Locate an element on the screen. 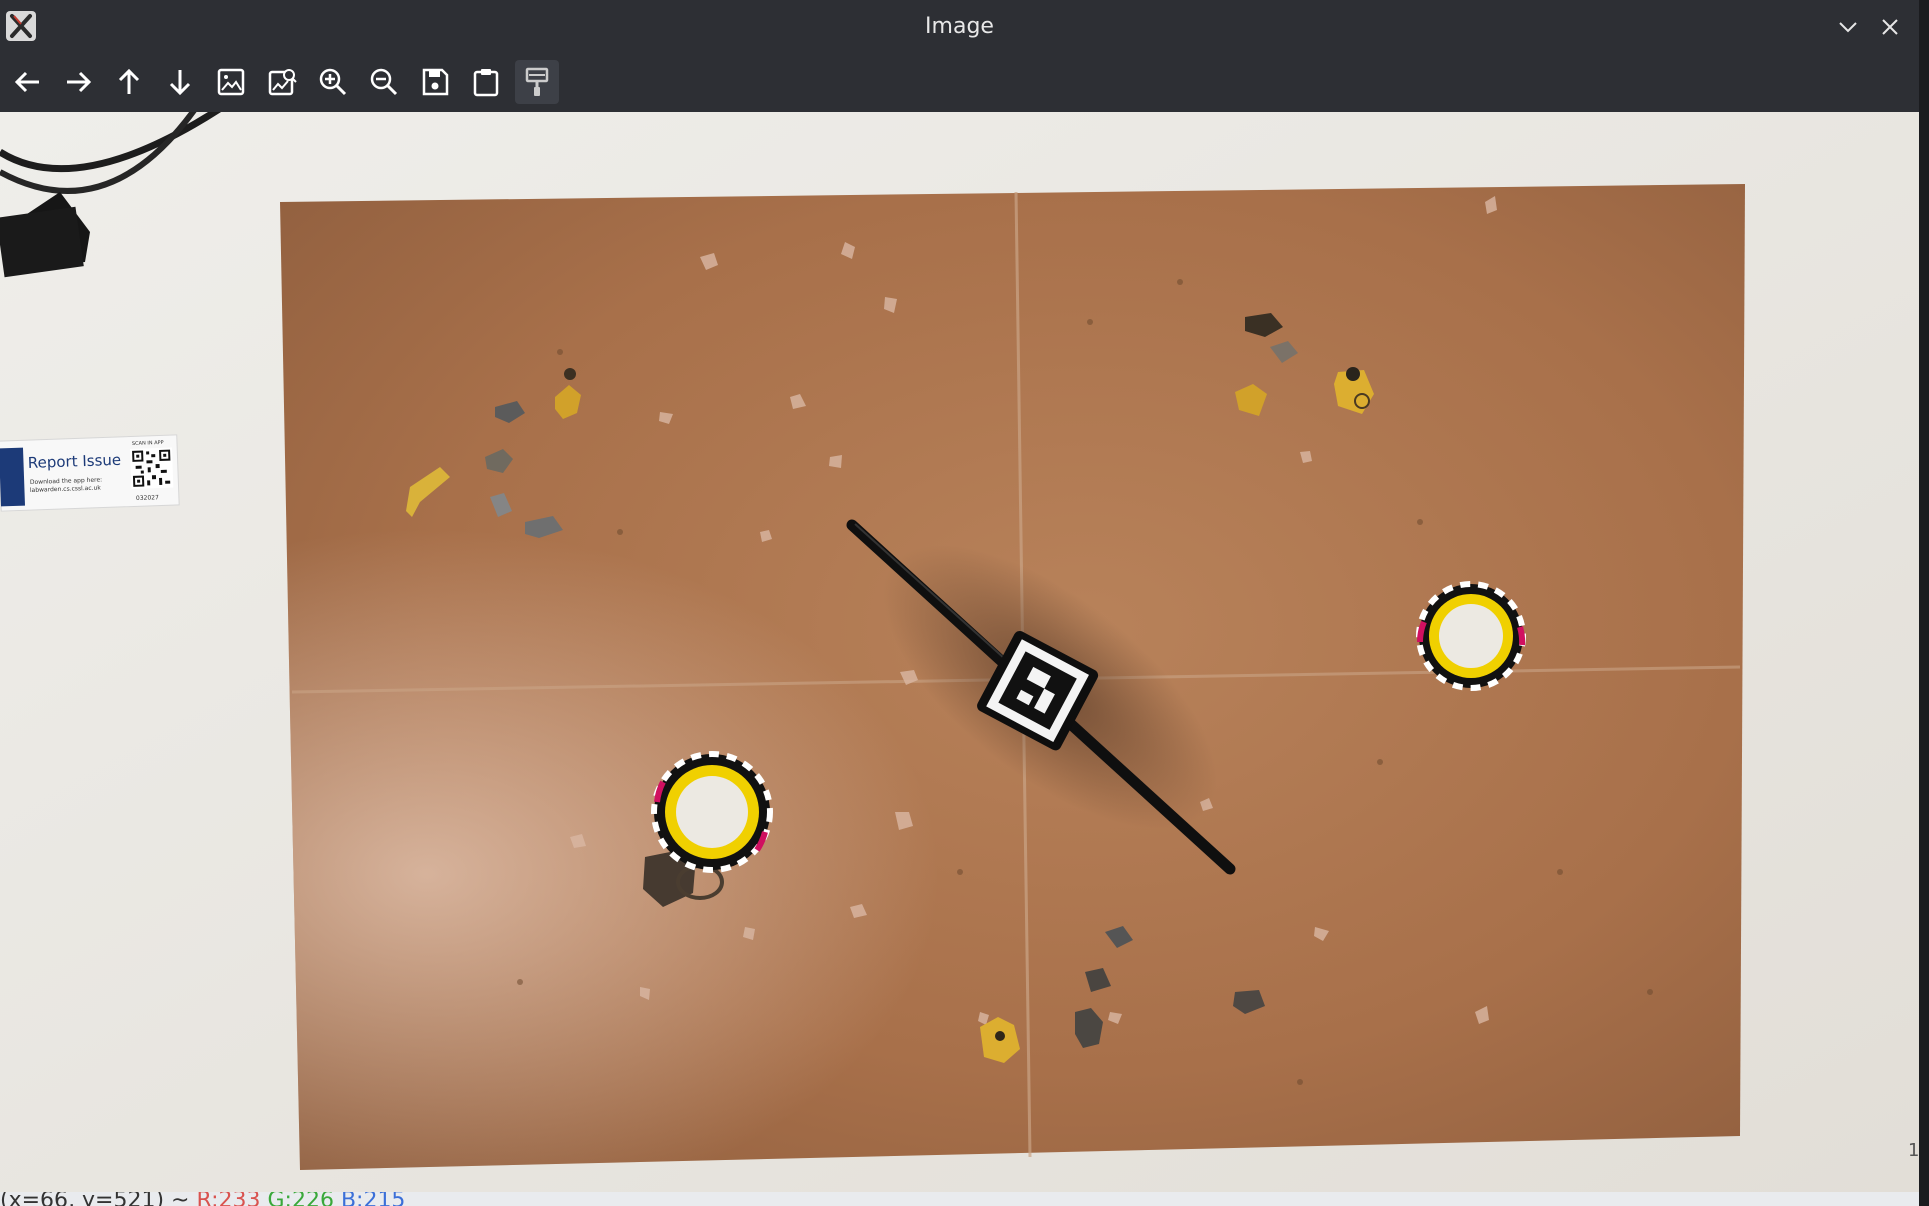 The width and height of the screenshot is (1929, 1206). toolbar is located at coordinates (959, 83).